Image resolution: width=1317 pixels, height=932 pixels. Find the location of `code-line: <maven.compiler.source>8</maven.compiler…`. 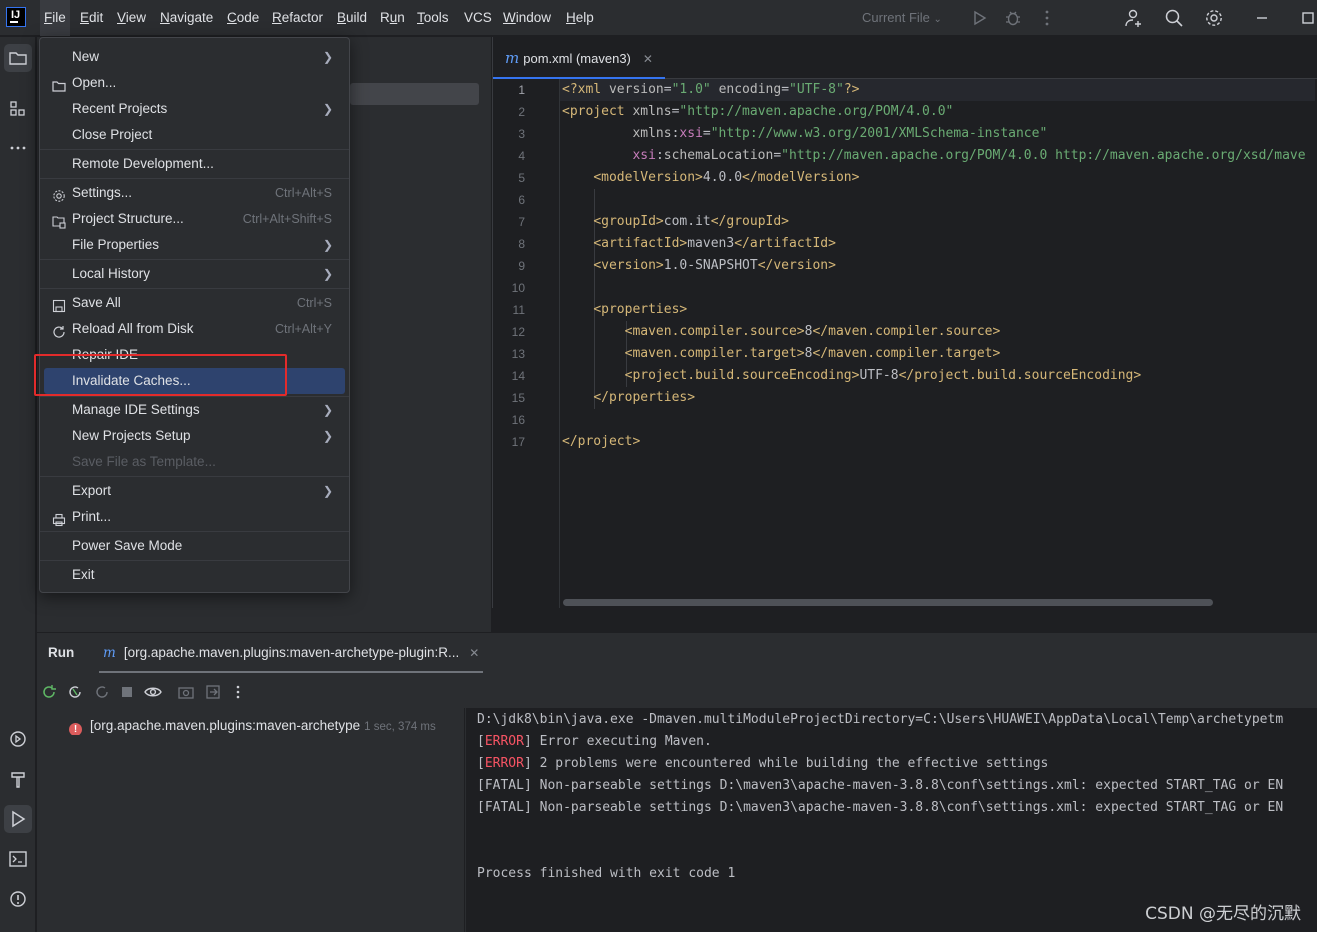

code-line: <maven.compiler.source>8</maven.compiler… is located at coordinates (812, 331).